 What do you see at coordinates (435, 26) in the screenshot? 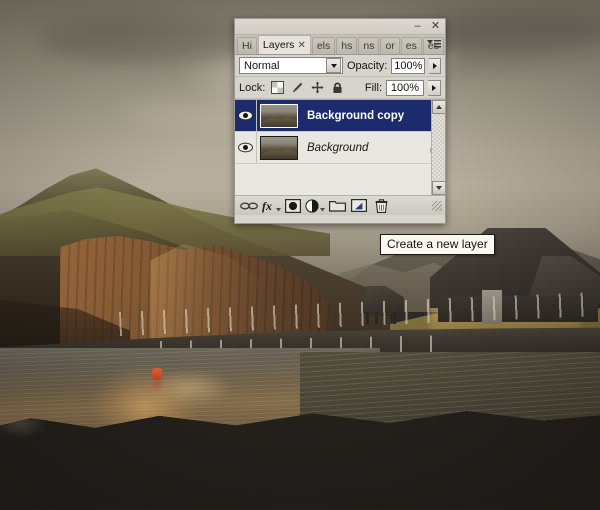
I see `close-icon: ✕` at bounding box center [435, 26].